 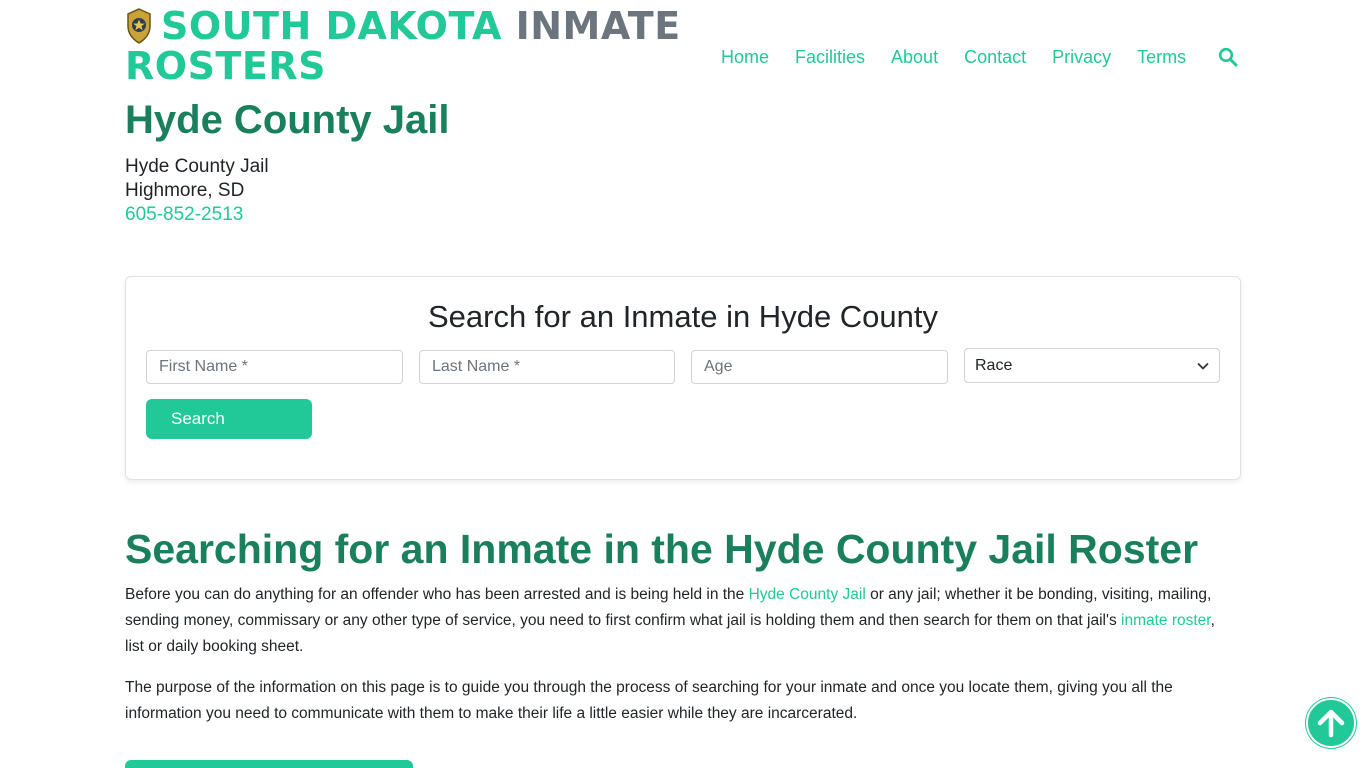 What do you see at coordinates (547, 367) in the screenshot?
I see `last-name-input` at bounding box center [547, 367].